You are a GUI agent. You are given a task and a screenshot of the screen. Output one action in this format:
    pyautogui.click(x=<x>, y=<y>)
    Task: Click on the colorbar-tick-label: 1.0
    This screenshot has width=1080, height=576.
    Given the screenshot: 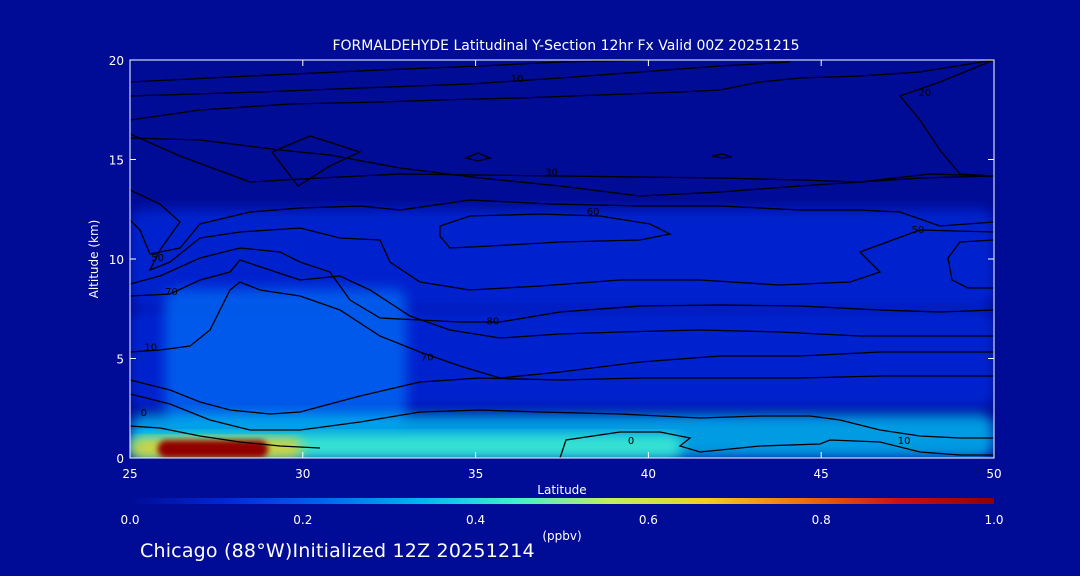 What is the action you would take?
    pyautogui.click(x=993, y=520)
    